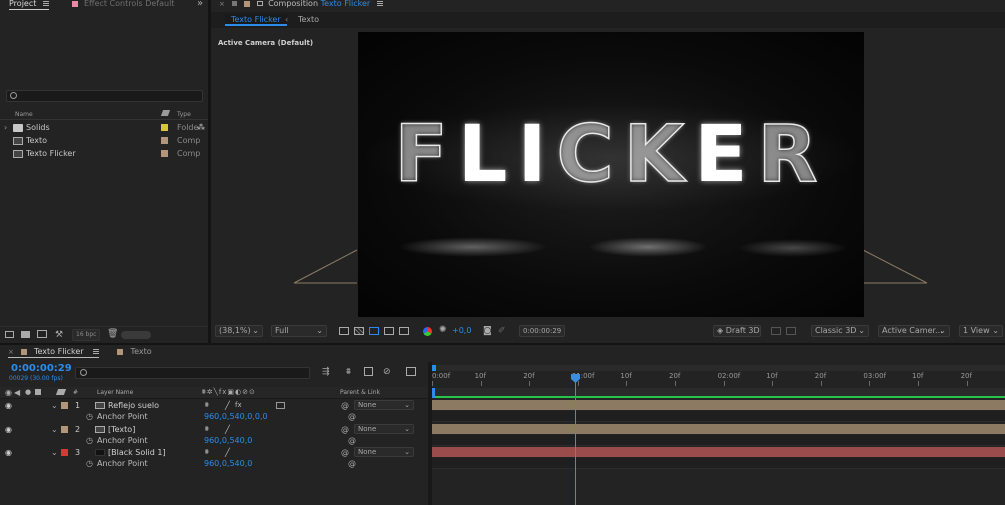 The image size is (1005, 505). What do you see at coordinates (718, 368) in the screenshot?
I see `time-navigator` at bounding box center [718, 368].